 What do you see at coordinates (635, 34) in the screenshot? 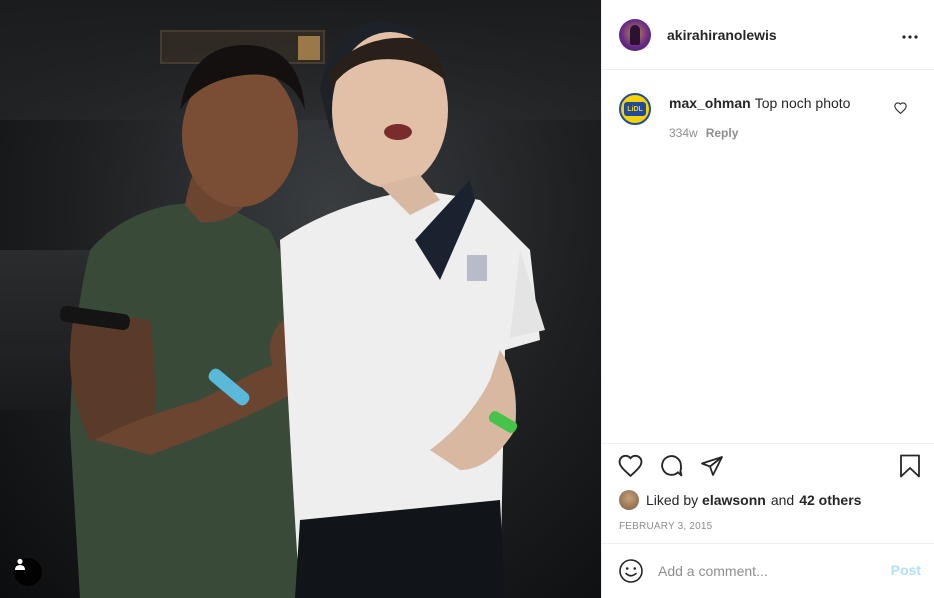
I see `author-avatar` at bounding box center [635, 34].